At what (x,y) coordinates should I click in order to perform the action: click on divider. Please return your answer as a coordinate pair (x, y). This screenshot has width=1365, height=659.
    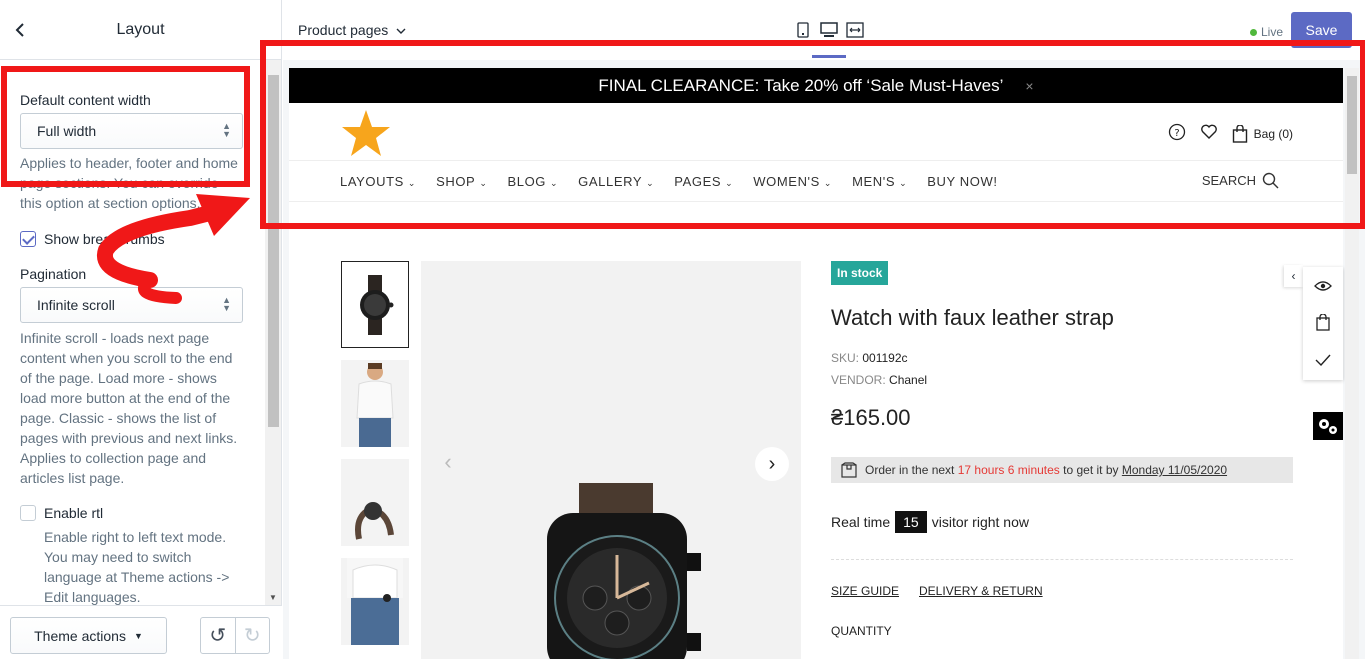
    Looking at the image, I should click on (1062, 559).